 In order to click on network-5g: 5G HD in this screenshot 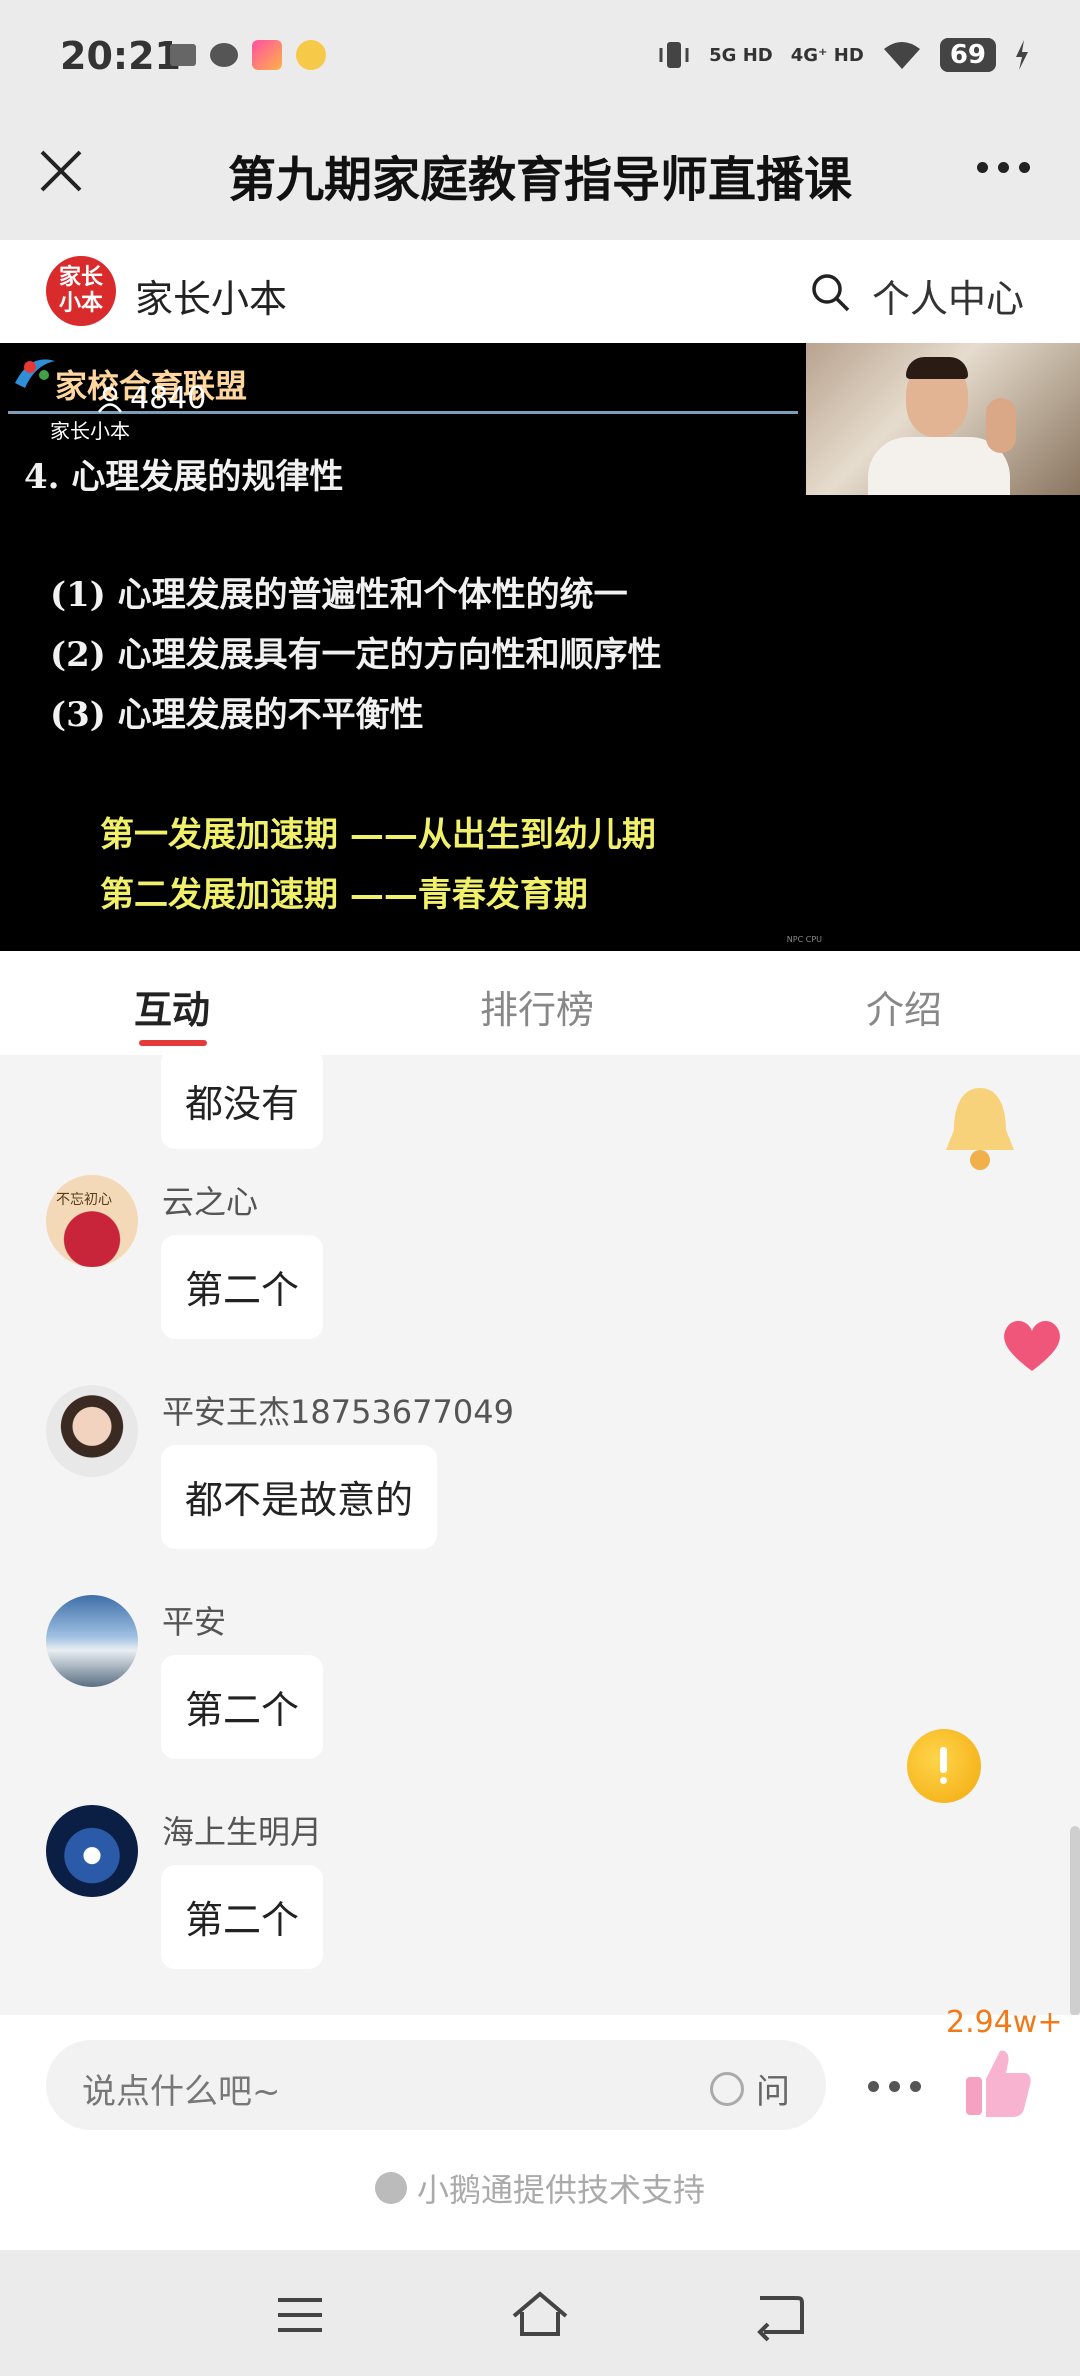, I will do `click(741, 55)`.